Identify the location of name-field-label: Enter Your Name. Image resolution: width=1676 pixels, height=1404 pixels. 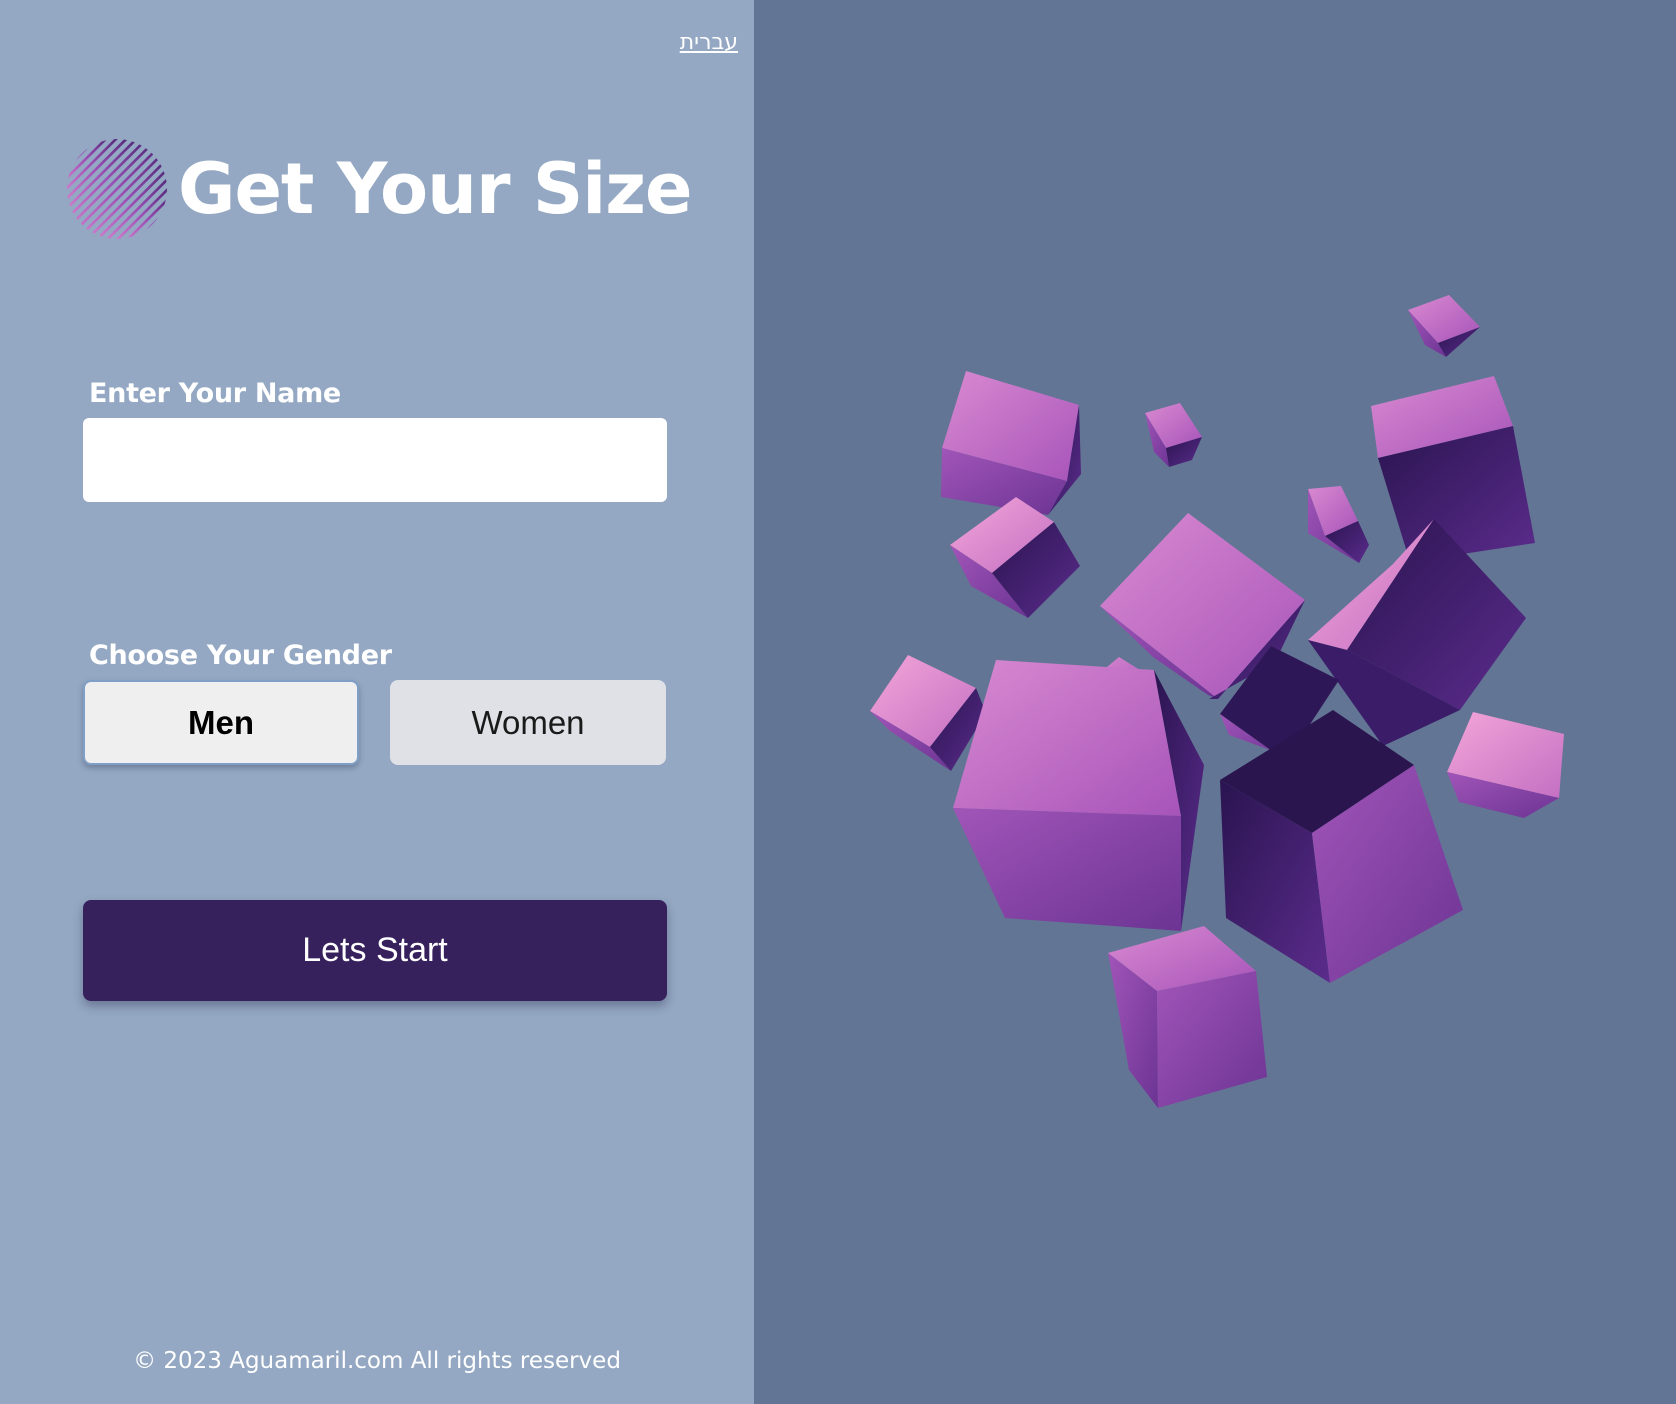
(215, 393).